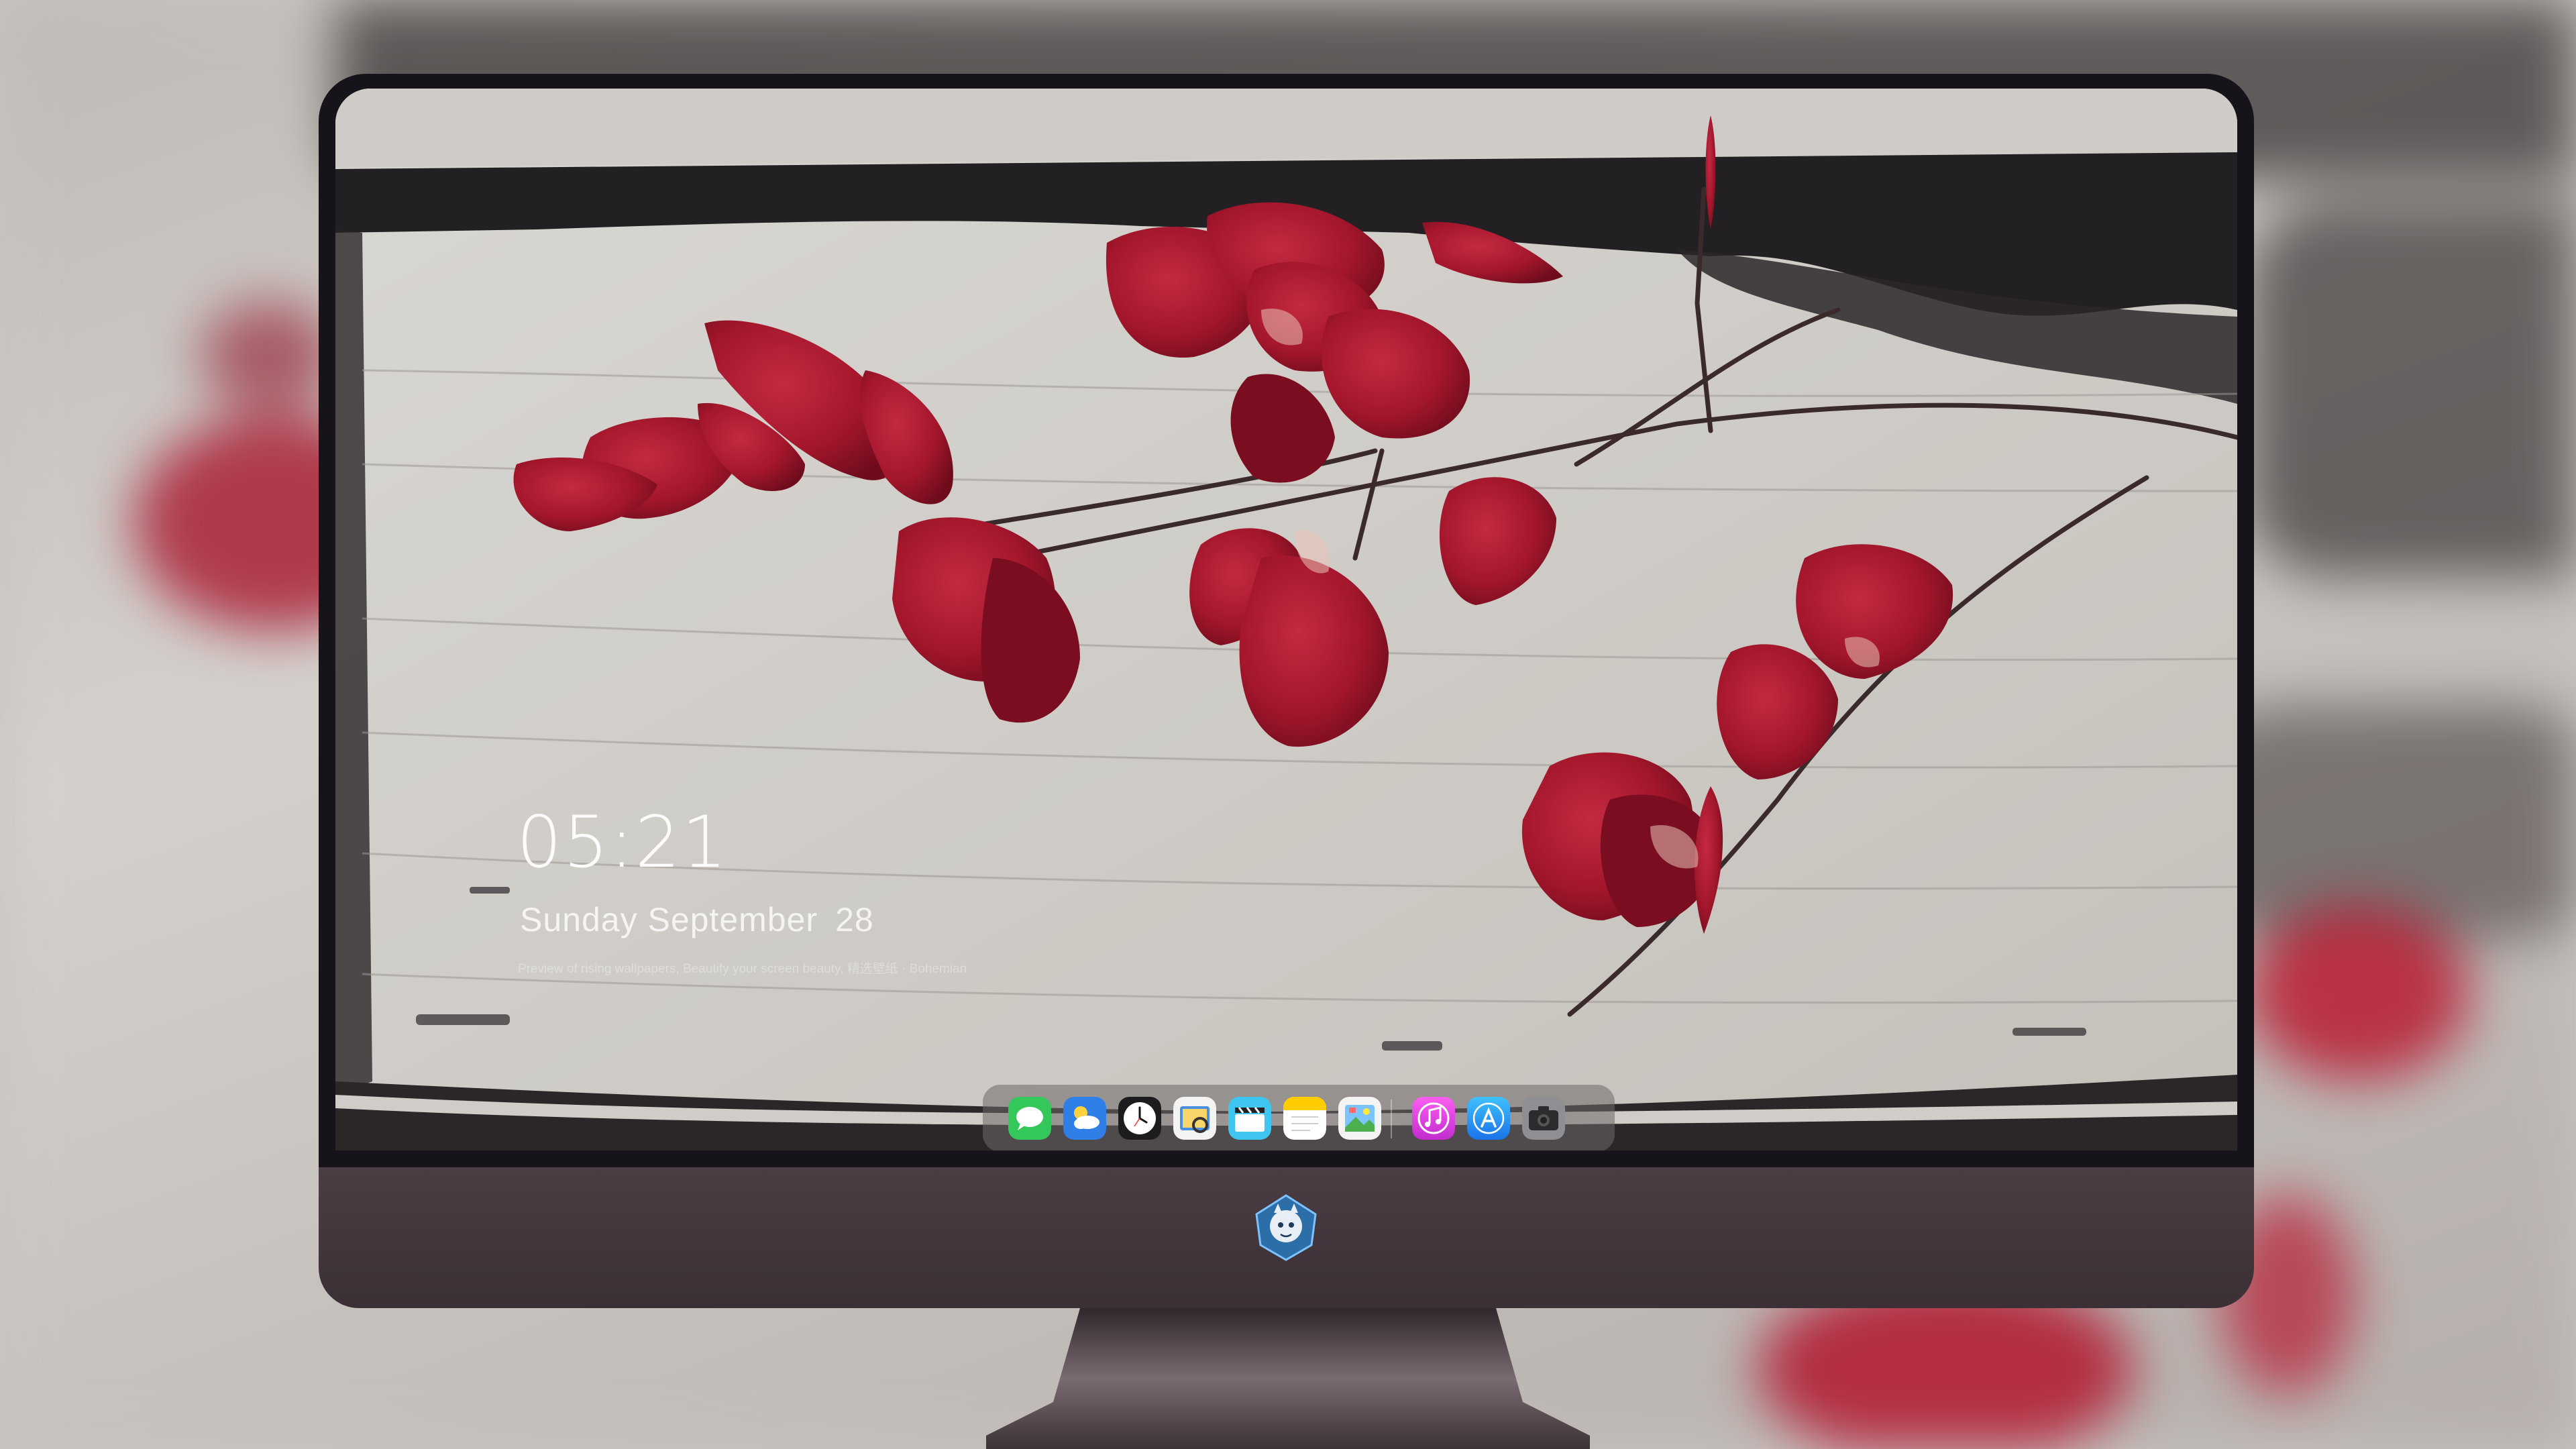  What do you see at coordinates (623, 842) in the screenshot?
I see `lockscreen-clock: 05:21` at bounding box center [623, 842].